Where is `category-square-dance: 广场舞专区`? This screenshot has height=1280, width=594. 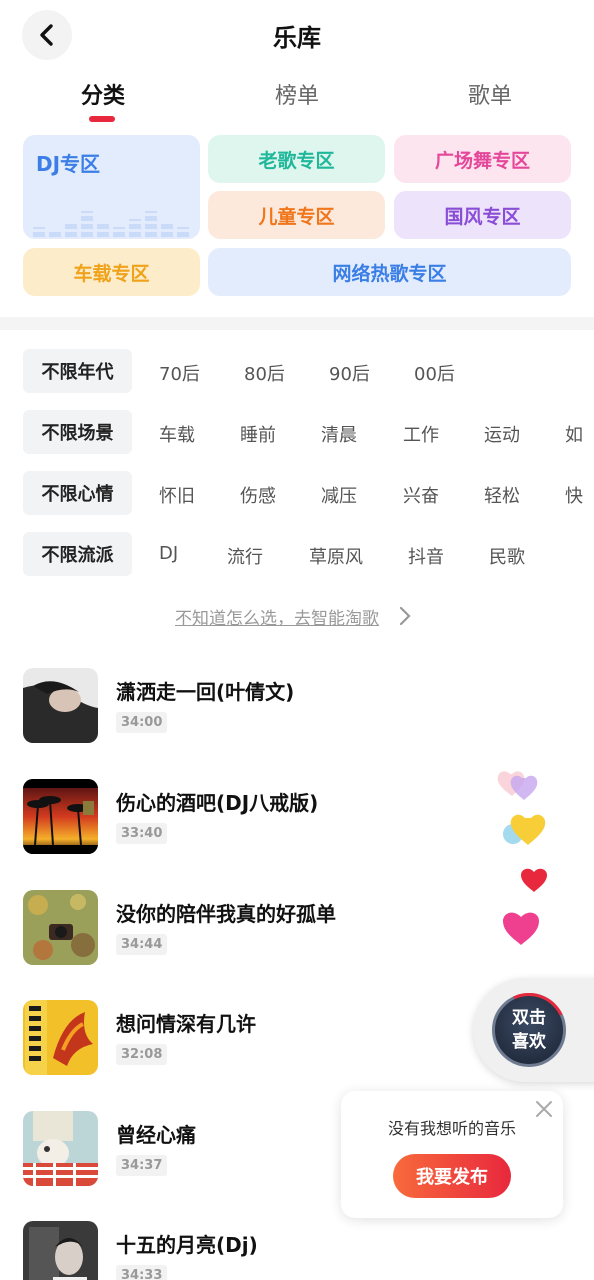 category-square-dance: 广场舞专区 is located at coordinates (482, 159).